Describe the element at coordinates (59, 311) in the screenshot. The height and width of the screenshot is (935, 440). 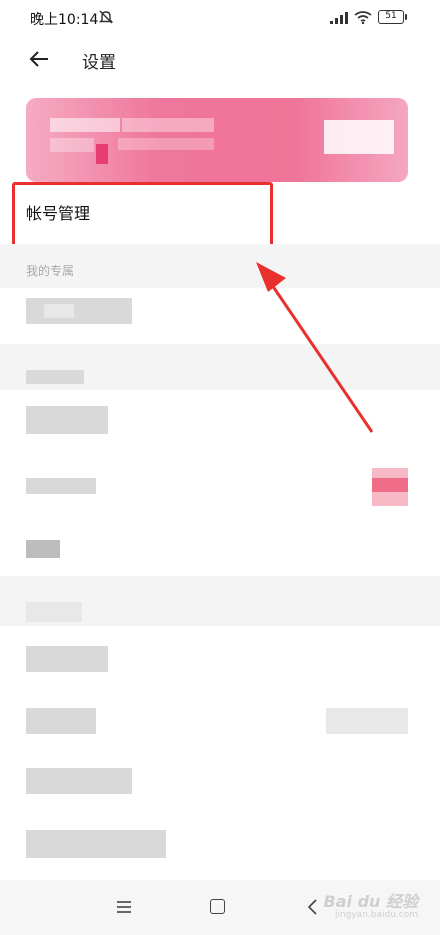
I see `list-item-detail` at that location.